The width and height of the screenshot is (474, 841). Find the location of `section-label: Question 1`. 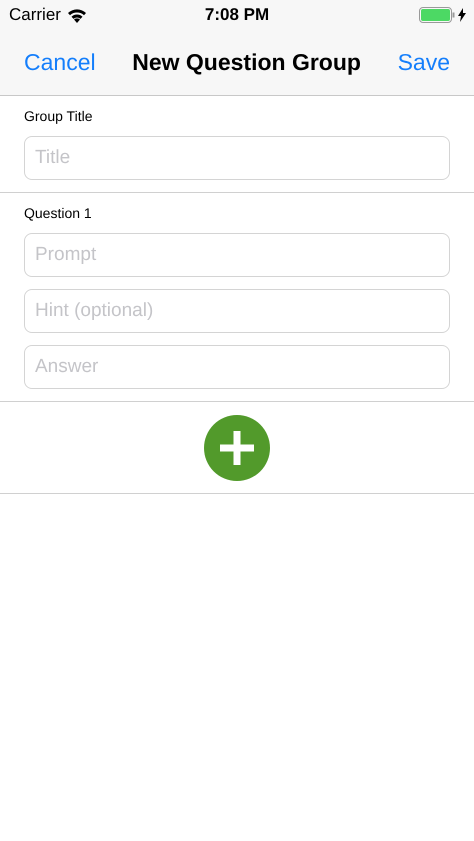

section-label: Question 1 is located at coordinates (58, 213).